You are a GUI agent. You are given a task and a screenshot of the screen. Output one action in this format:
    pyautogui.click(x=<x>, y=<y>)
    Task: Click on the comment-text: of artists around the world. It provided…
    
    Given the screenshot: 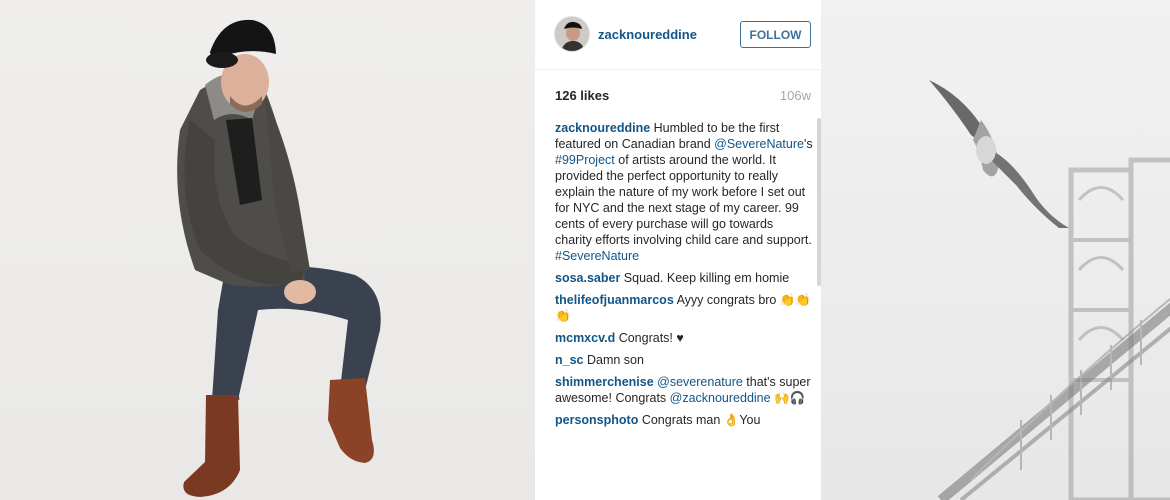 What is the action you would take?
    pyautogui.click(x=683, y=200)
    